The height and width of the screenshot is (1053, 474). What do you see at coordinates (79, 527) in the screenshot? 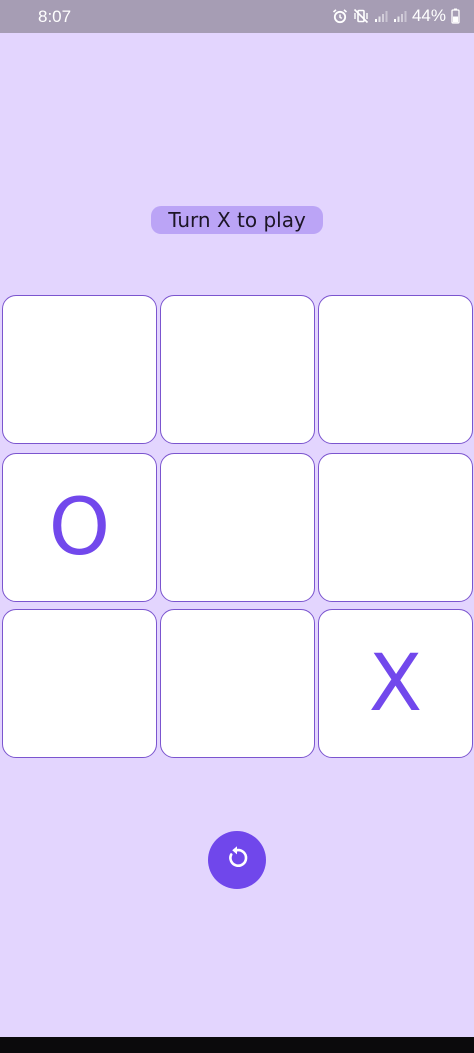
I see `board-cell-4: O` at bounding box center [79, 527].